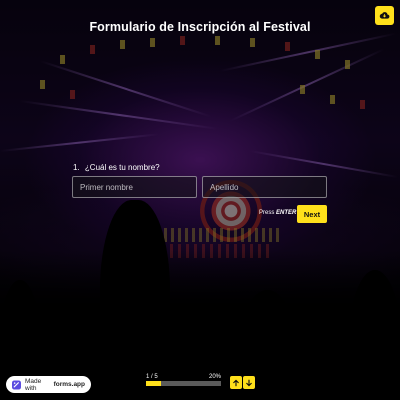 This screenshot has width=400, height=400. I want to click on question-text: ¿Cuál es tu nombre?, so click(122, 167).